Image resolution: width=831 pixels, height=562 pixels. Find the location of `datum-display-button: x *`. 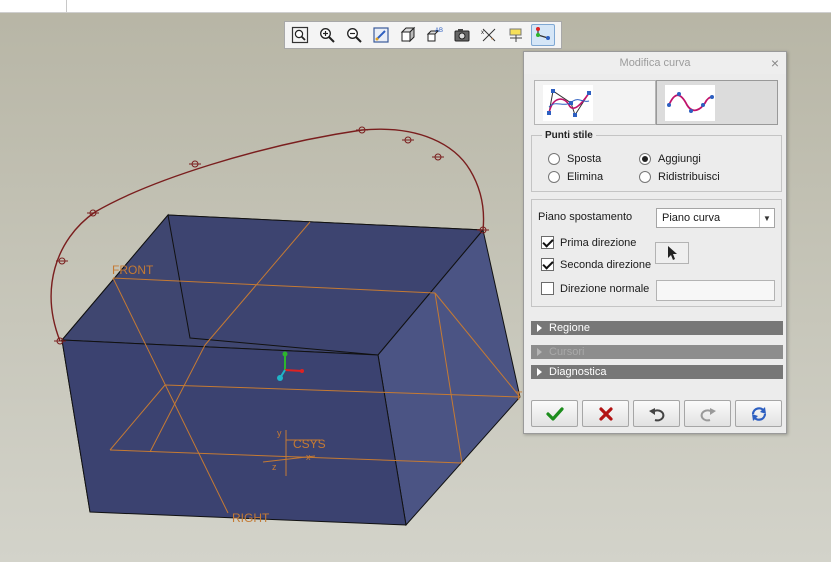

datum-display-button: x * is located at coordinates (489, 35).